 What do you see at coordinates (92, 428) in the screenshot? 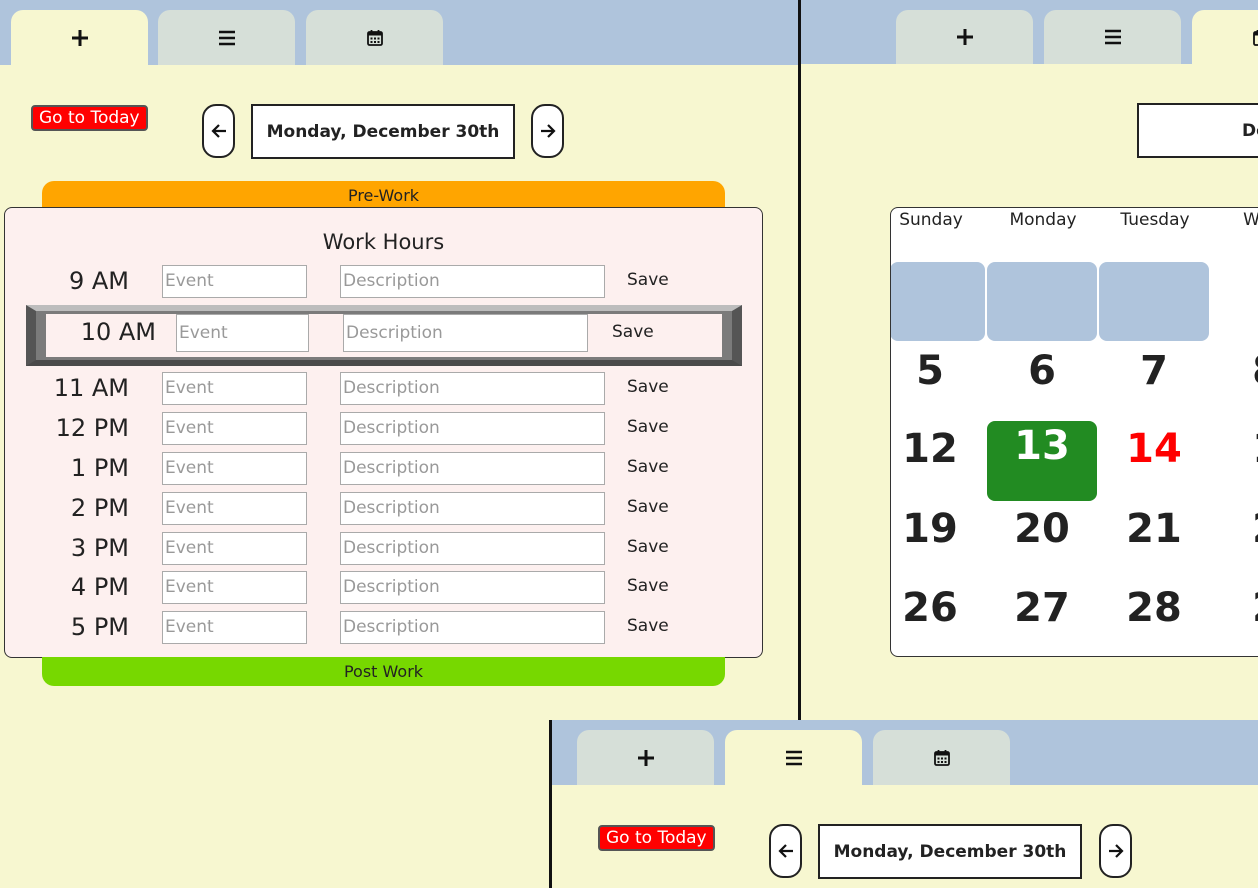
I see `hour-label: 12 PM` at bounding box center [92, 428].